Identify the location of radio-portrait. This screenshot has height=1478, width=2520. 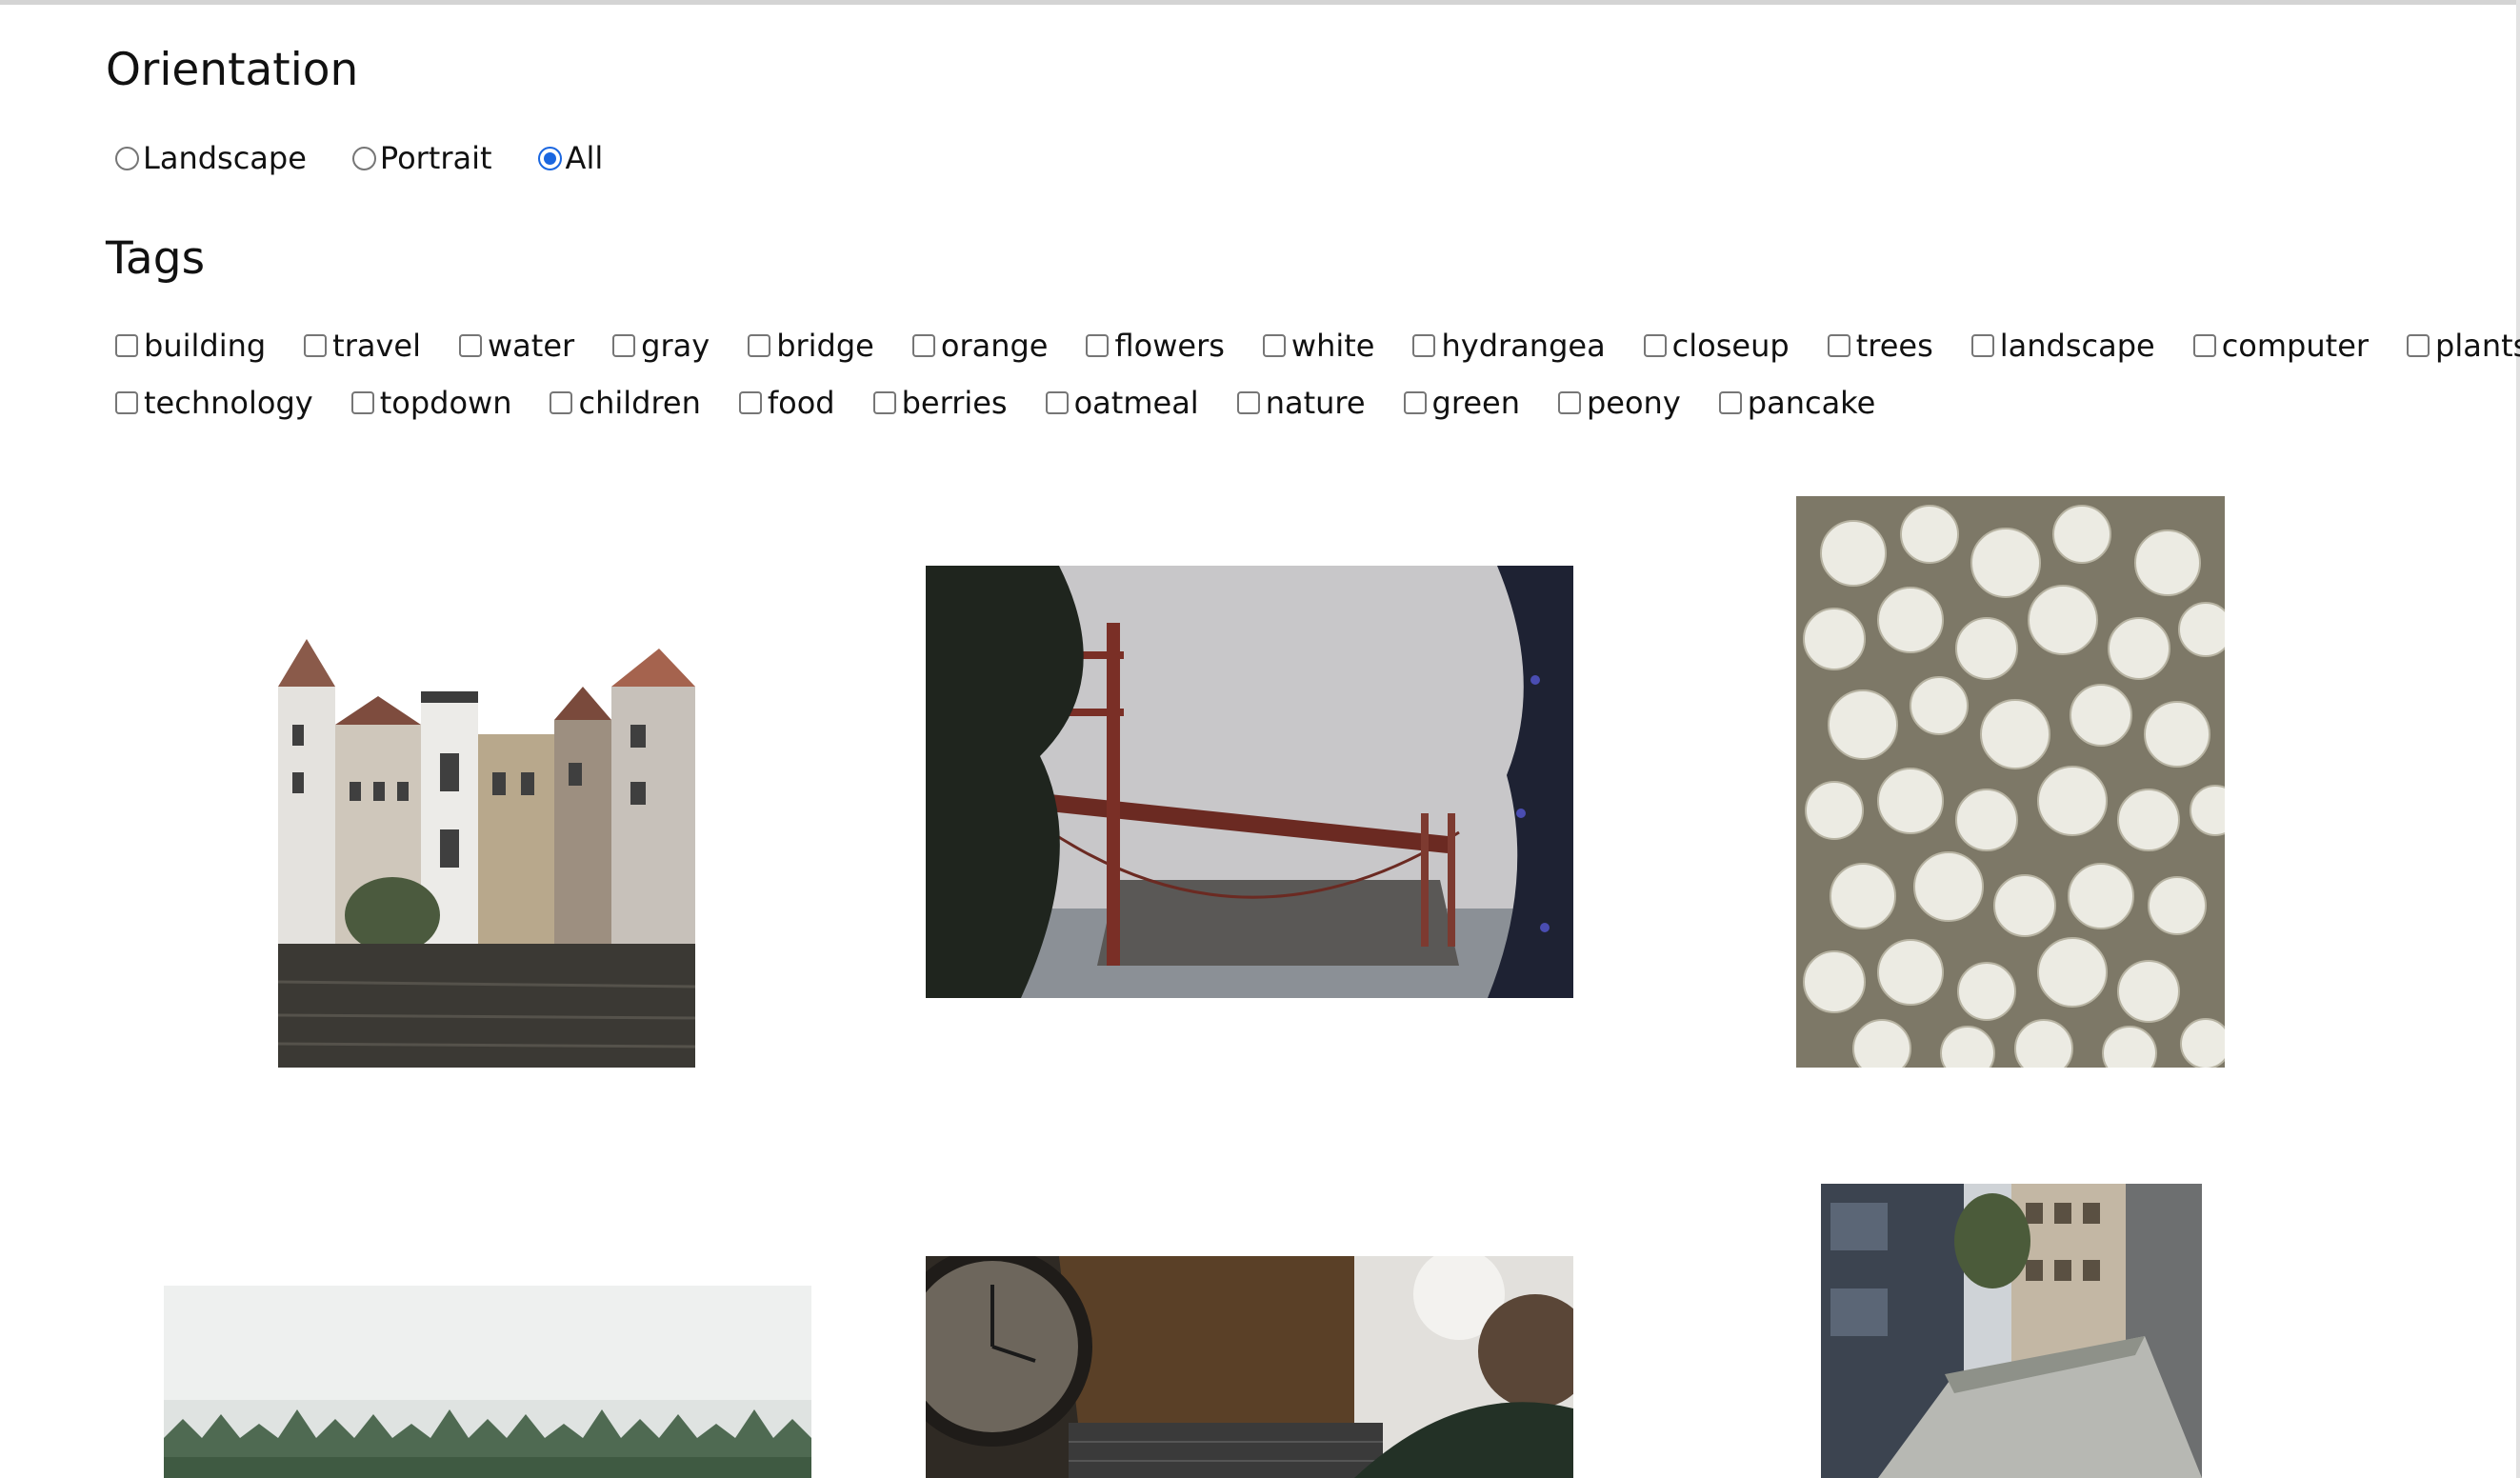
(363, 158).